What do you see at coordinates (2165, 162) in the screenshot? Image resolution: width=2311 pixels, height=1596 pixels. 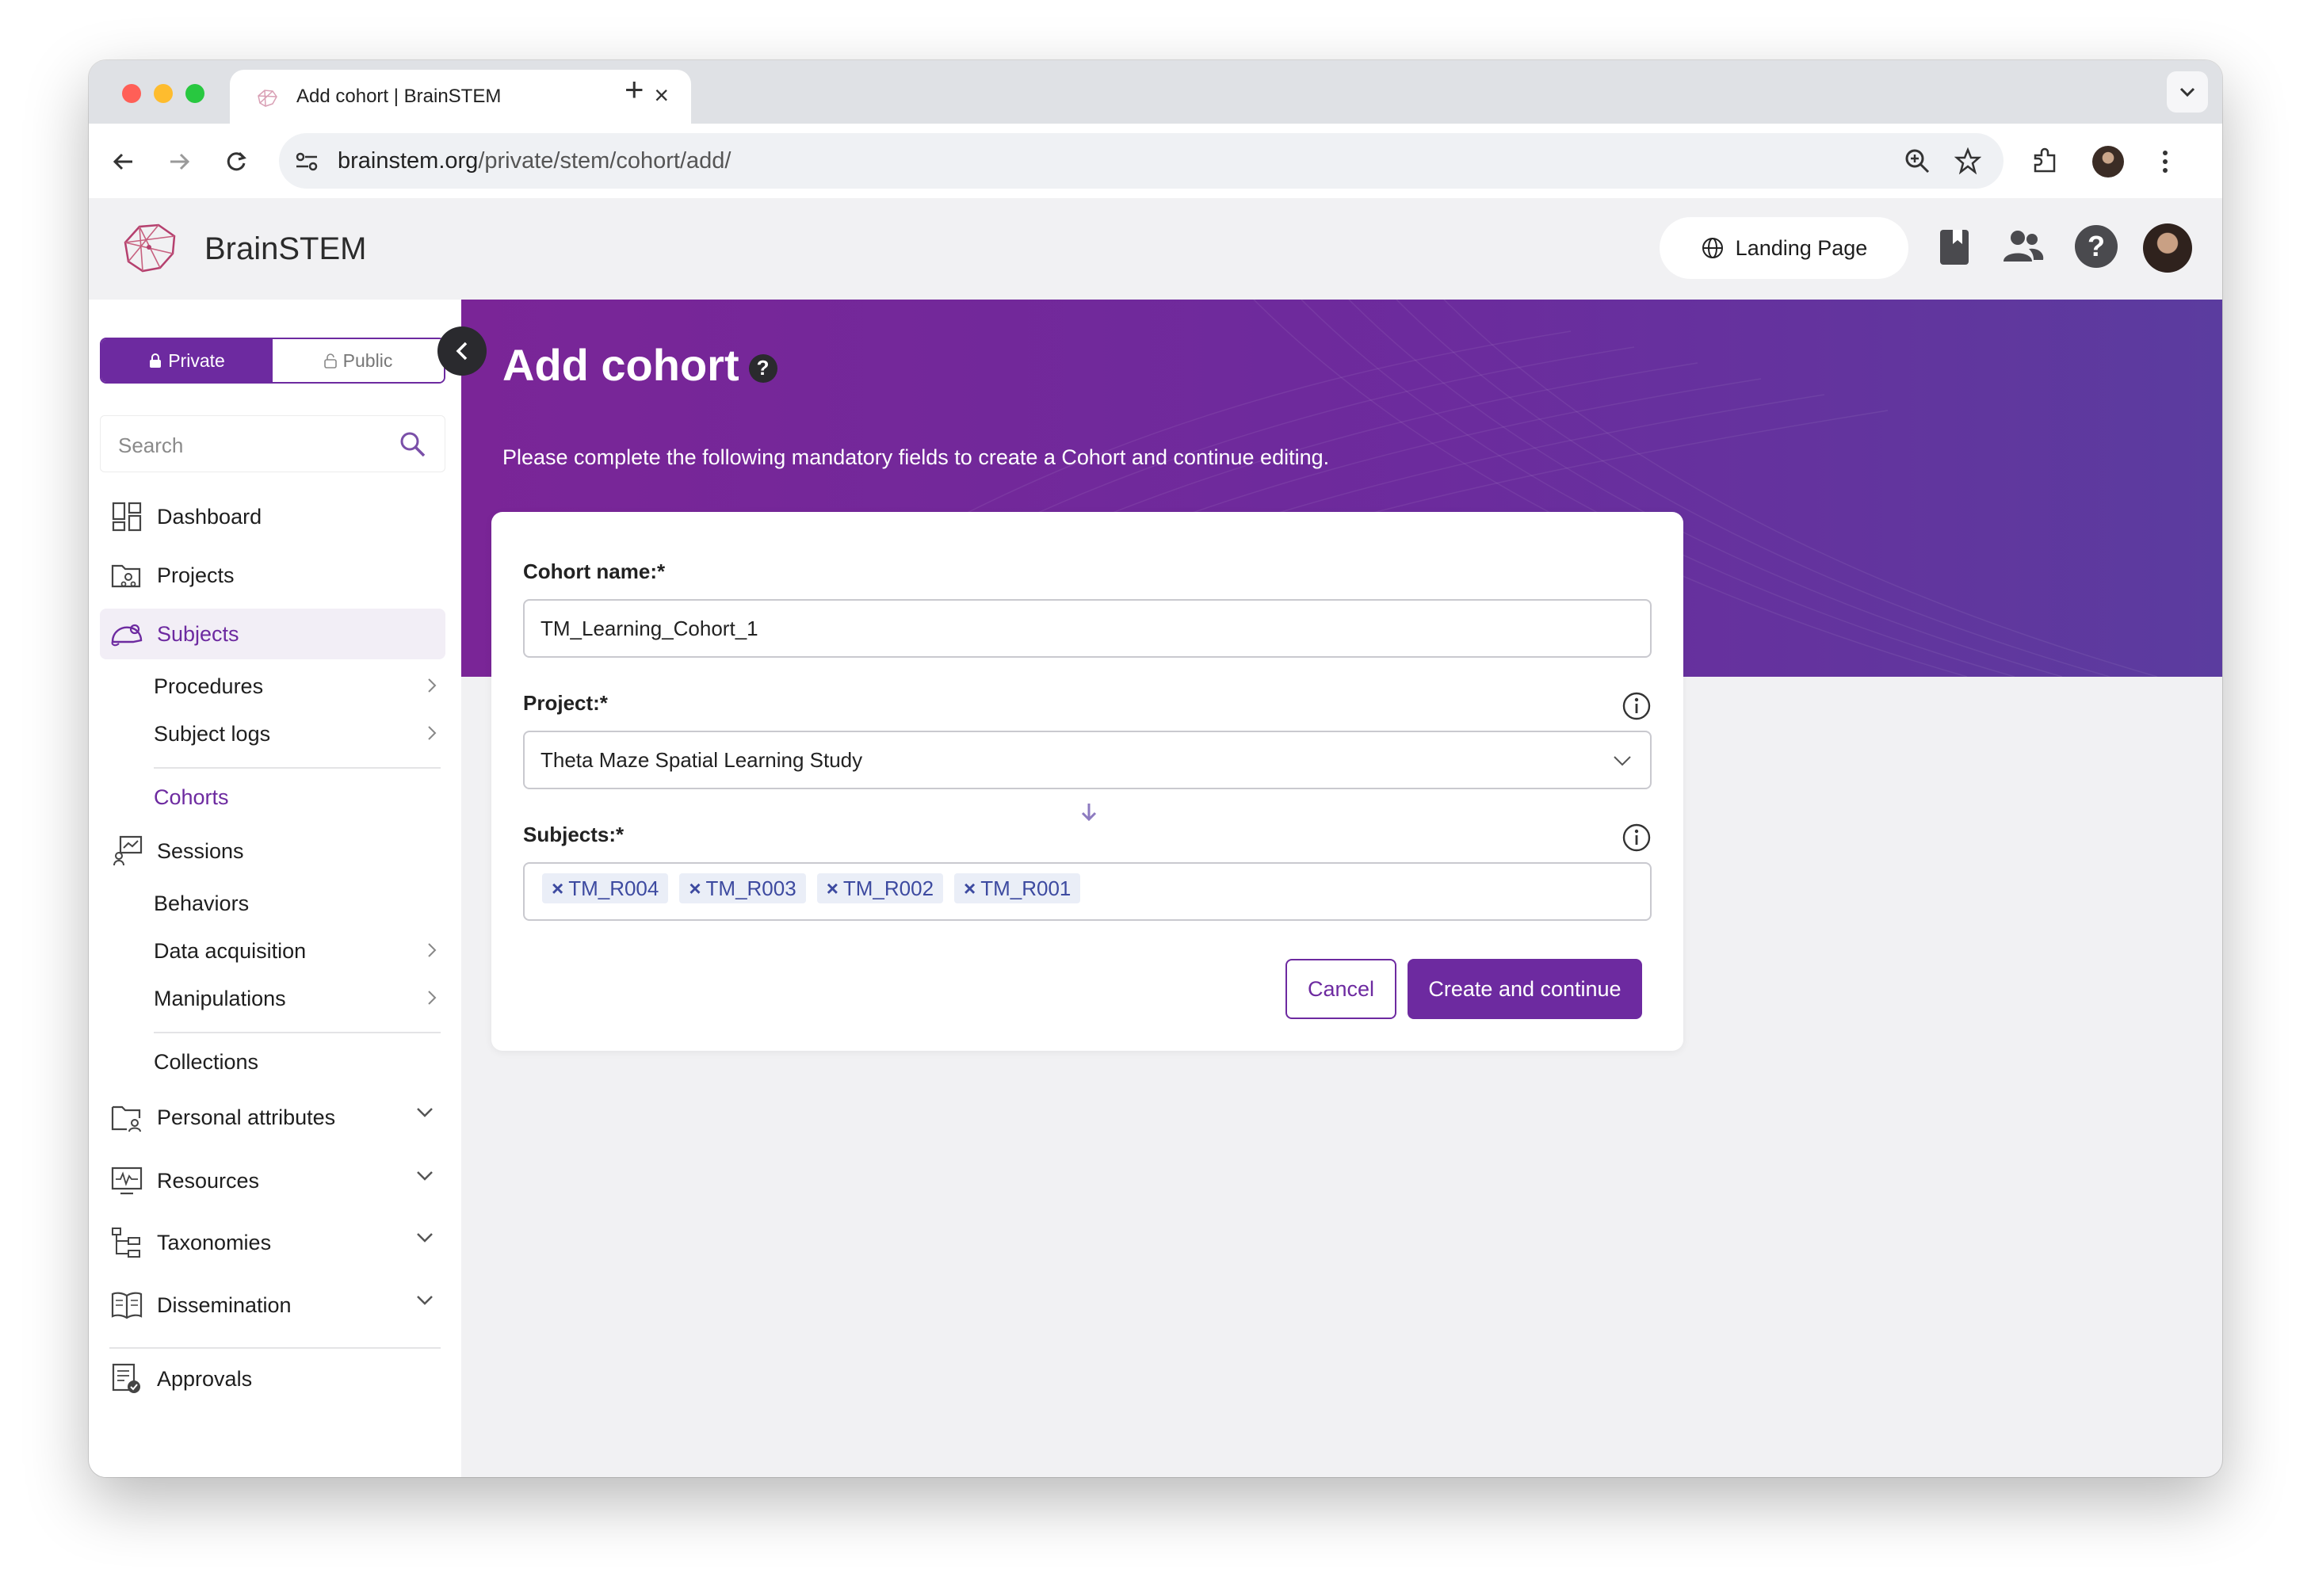 I see `browser-menu-button` at bounding box center [2165, 162].